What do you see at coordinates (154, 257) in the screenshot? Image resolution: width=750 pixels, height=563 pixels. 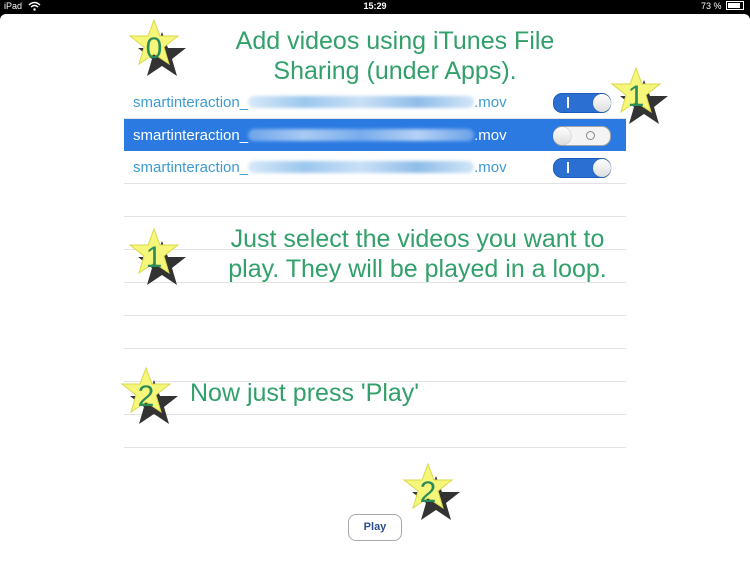 I see `star-1-number: 1` at bounding box center [154, 257].